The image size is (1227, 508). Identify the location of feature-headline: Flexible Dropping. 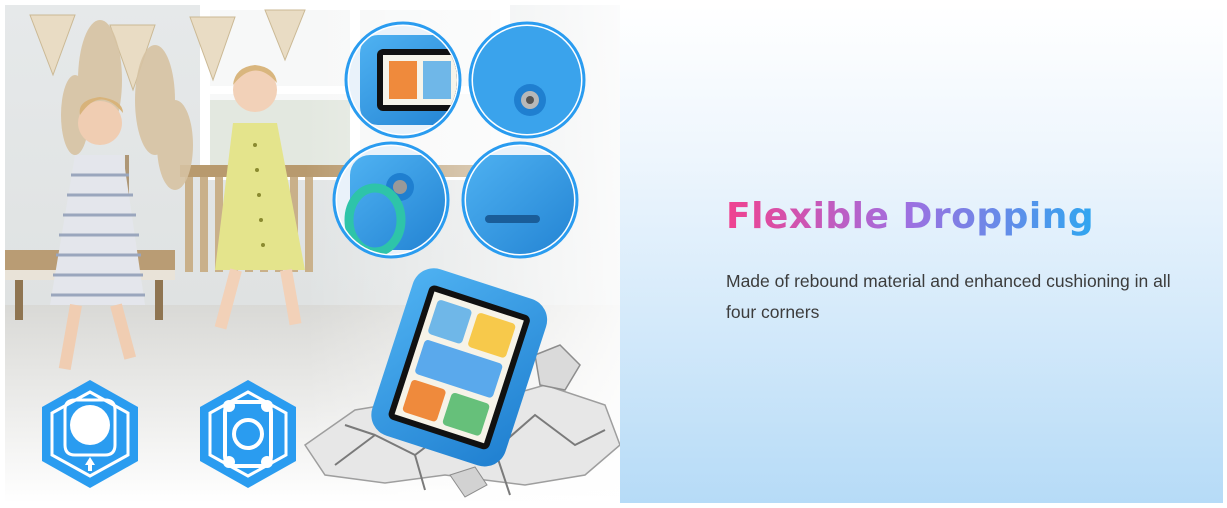
(910, 216).